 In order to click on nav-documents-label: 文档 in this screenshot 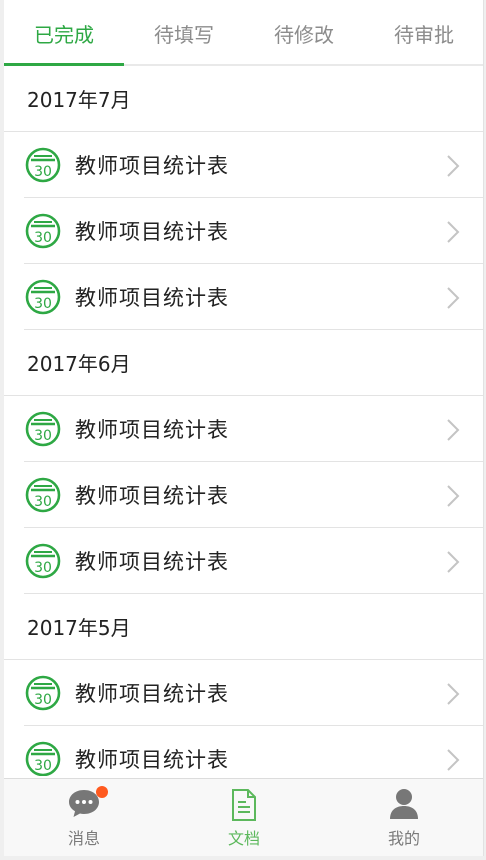, I will do `click(243, 838)`.